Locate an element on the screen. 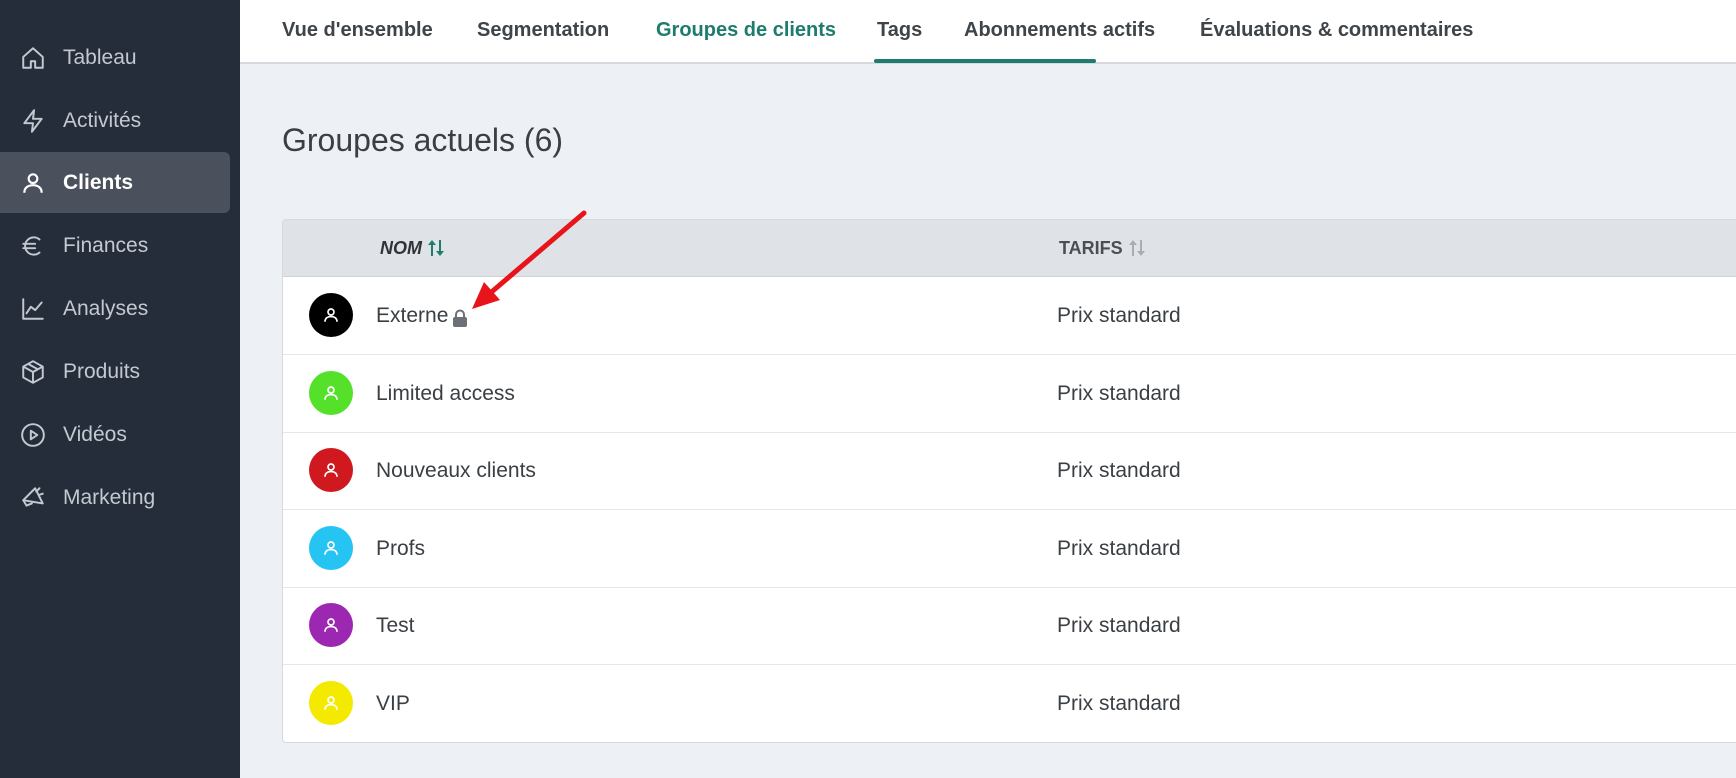 This screenshot has height=778, width=1736. sidebar-item-finances: Finances is located at coordinates (115, 245).